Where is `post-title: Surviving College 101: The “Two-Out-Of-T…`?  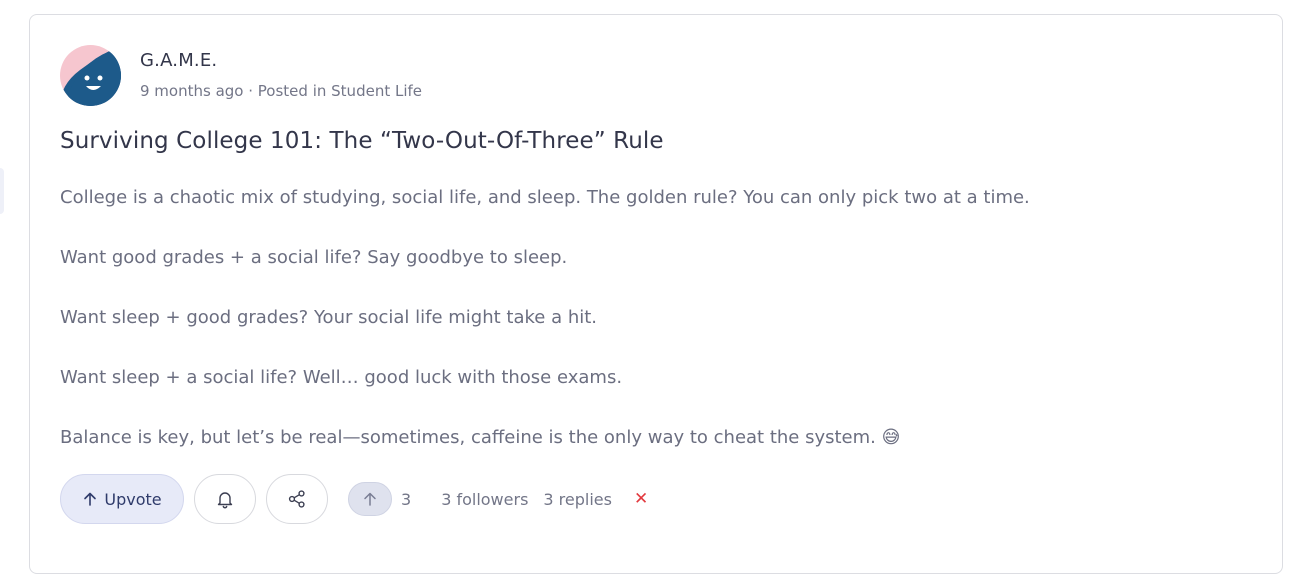
post-title: Surviving College 101: The “Two-Out-Of-T… is located at coordinates (362, 141).